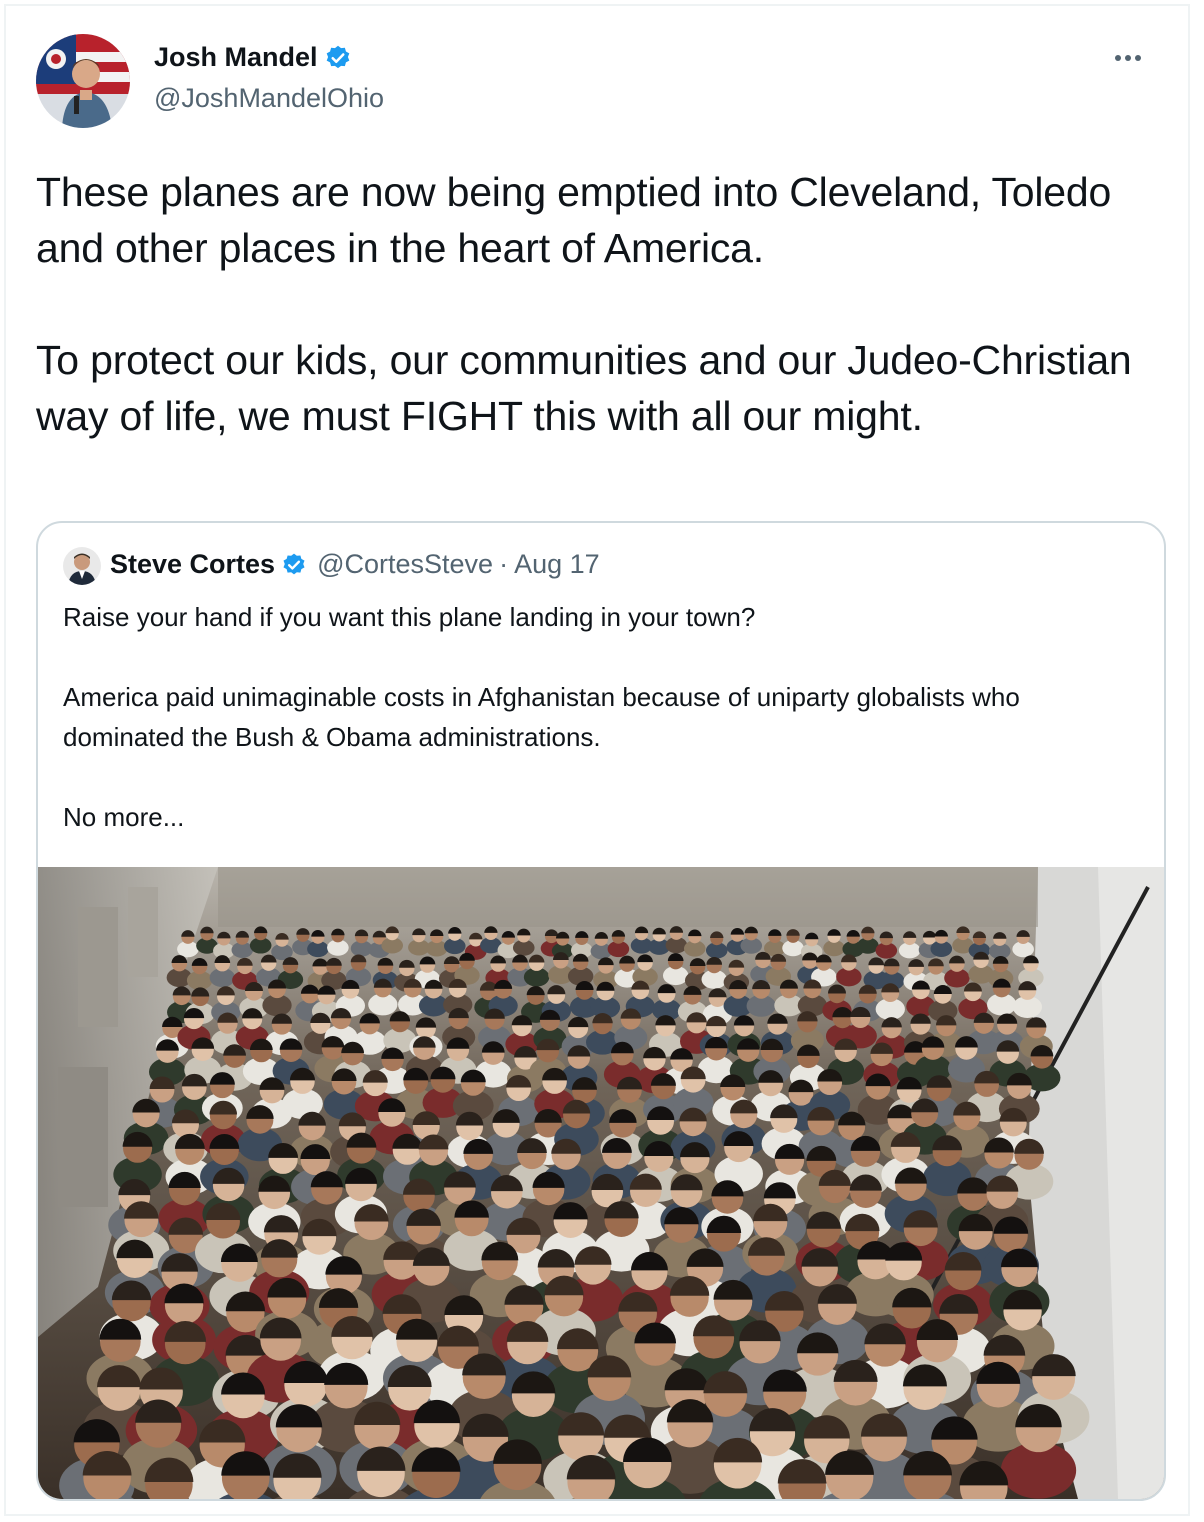 This screenshot has width=1204, height=1522. I want to click on author-name-row: Josh Mandel, so click(253, 57).